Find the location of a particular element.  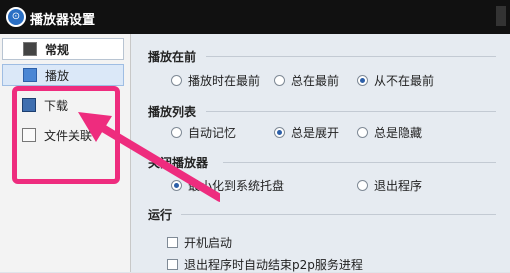

checkbox-option-start-on-boot: 开机启动 is located at coordinates (199, 242).